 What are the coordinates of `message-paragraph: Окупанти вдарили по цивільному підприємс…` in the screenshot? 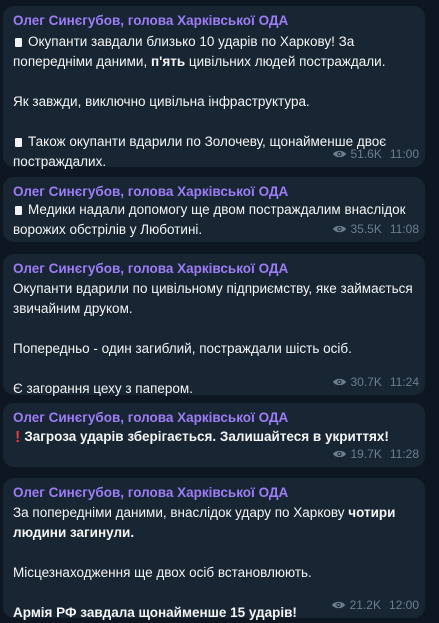 It's located at (213, 298).